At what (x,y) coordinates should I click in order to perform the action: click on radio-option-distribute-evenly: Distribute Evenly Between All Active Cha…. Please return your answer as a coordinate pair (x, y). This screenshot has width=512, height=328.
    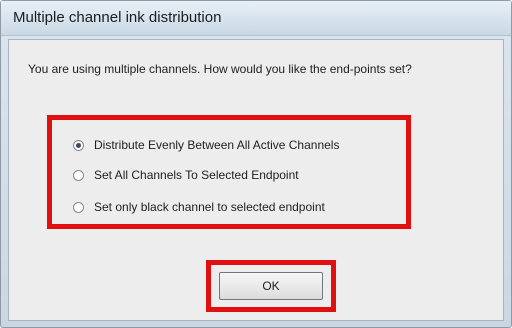
    Looking at the image, I should click on (206, 145).